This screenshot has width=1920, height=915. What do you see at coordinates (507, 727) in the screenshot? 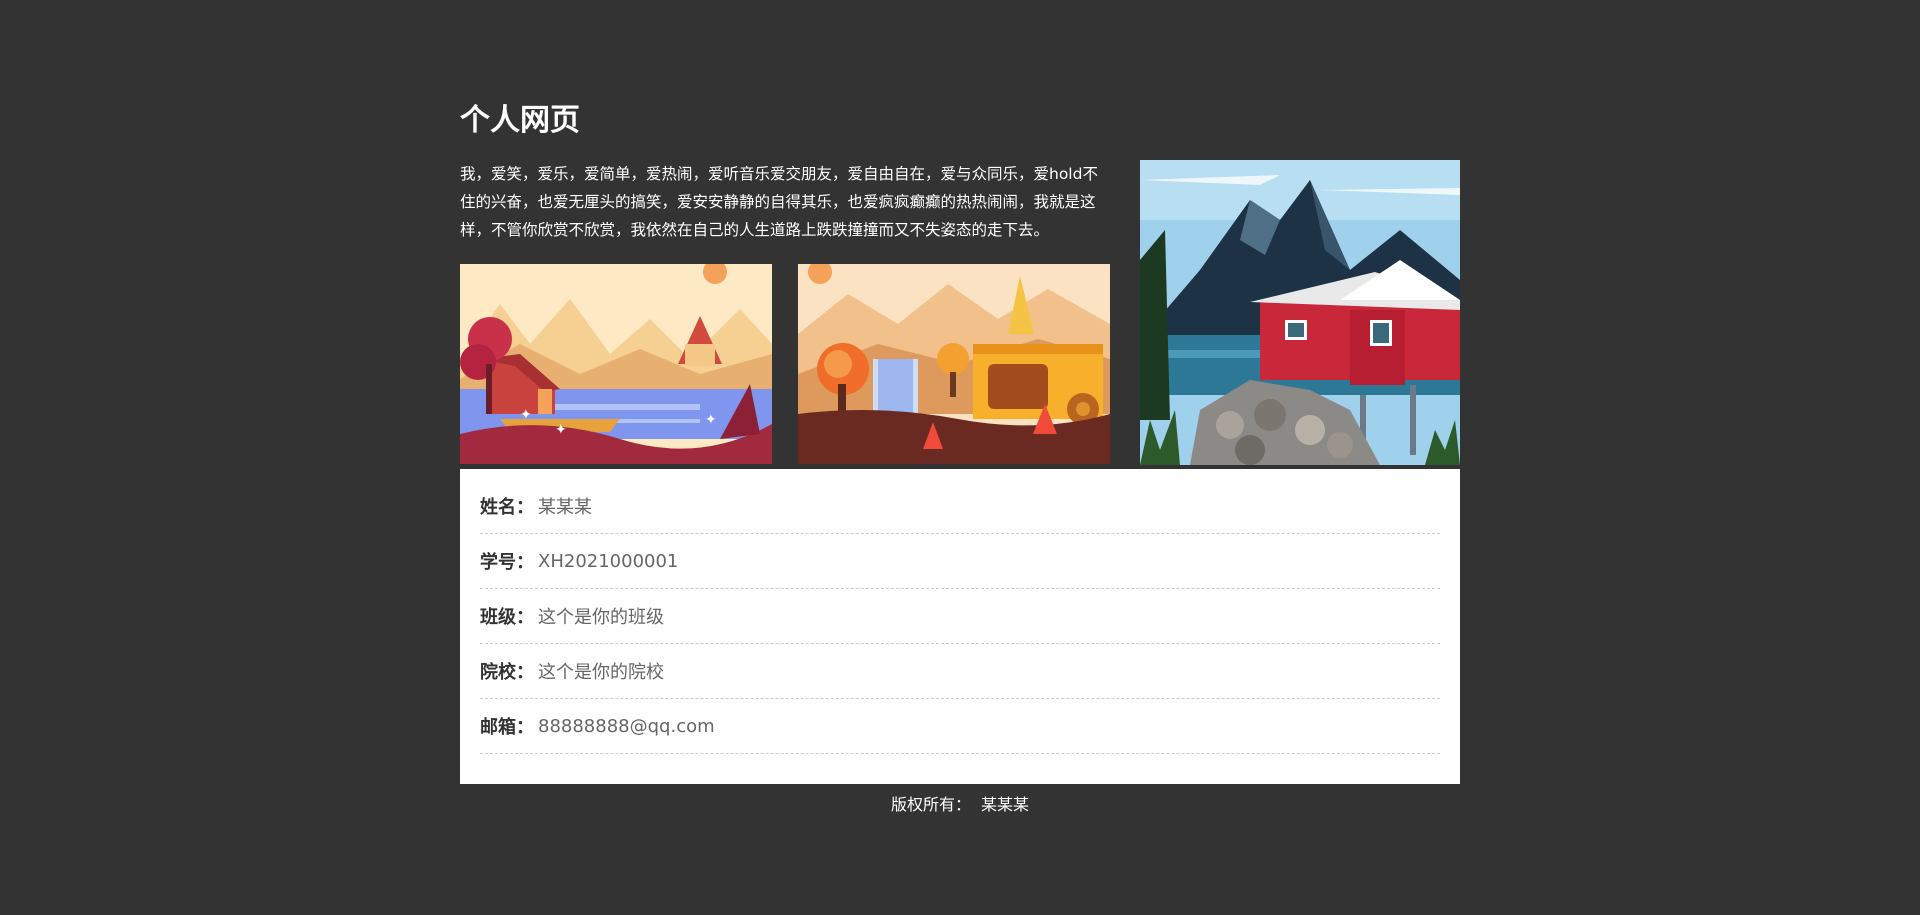
I see `info-label: 邮箱：` at bounding box center [507, 727].